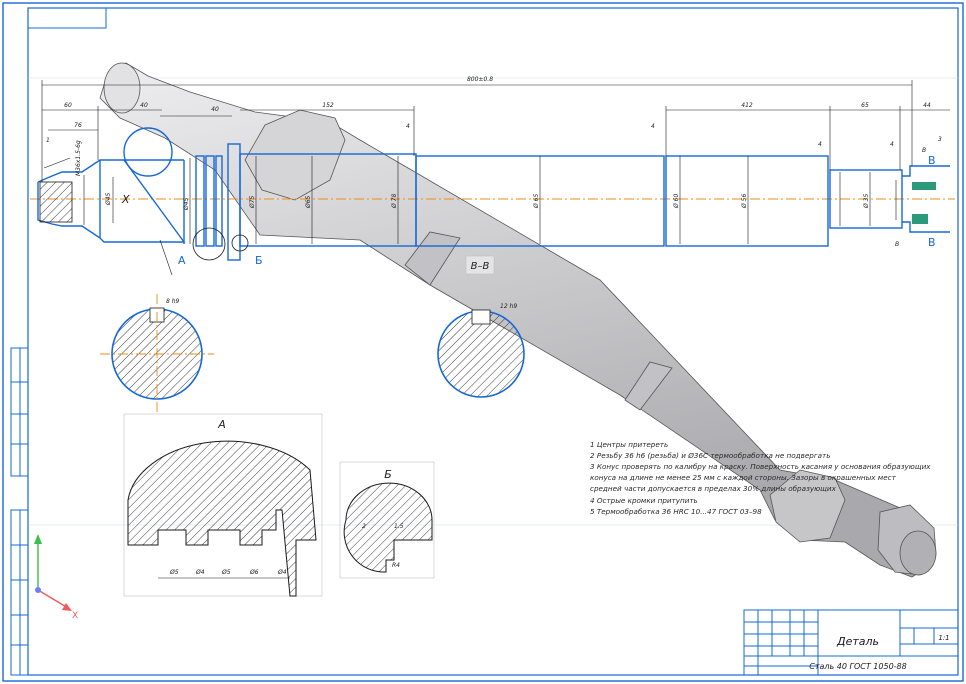 The image size is (966, 684). I want to click on dim-a3: Ø5, so click(226, 572).